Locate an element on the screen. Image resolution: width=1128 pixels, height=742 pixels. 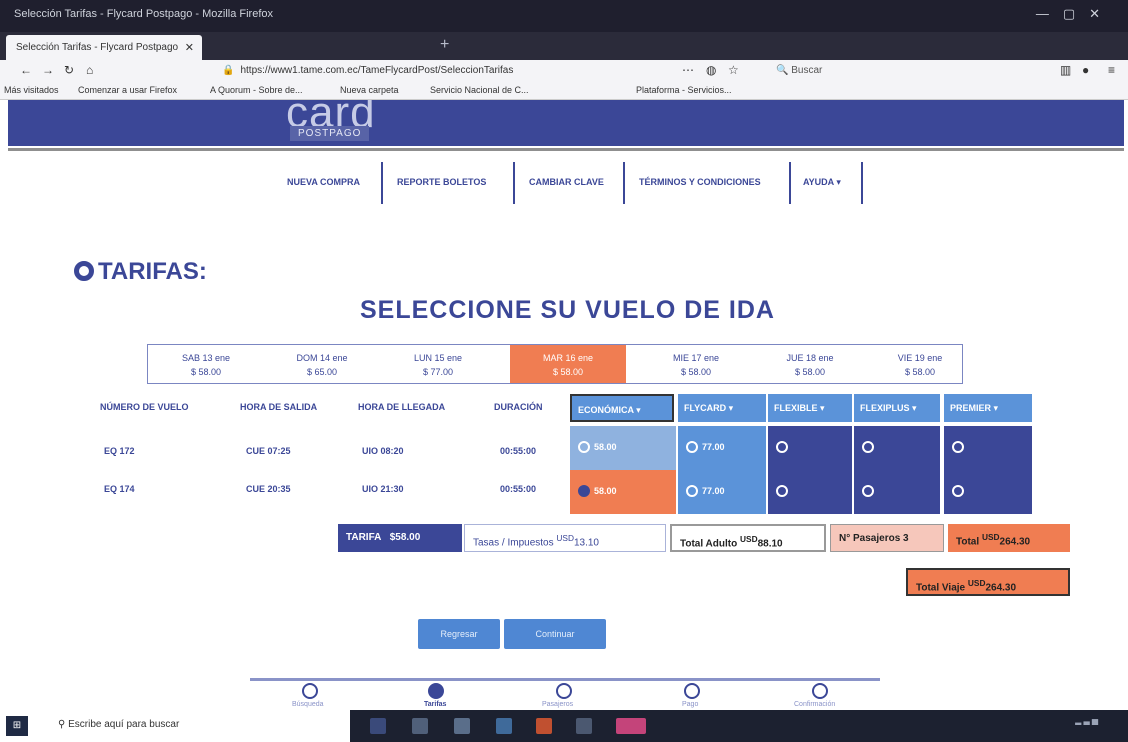
flight-arrival: UIO 08:20 is located at coordinates (383, 451).